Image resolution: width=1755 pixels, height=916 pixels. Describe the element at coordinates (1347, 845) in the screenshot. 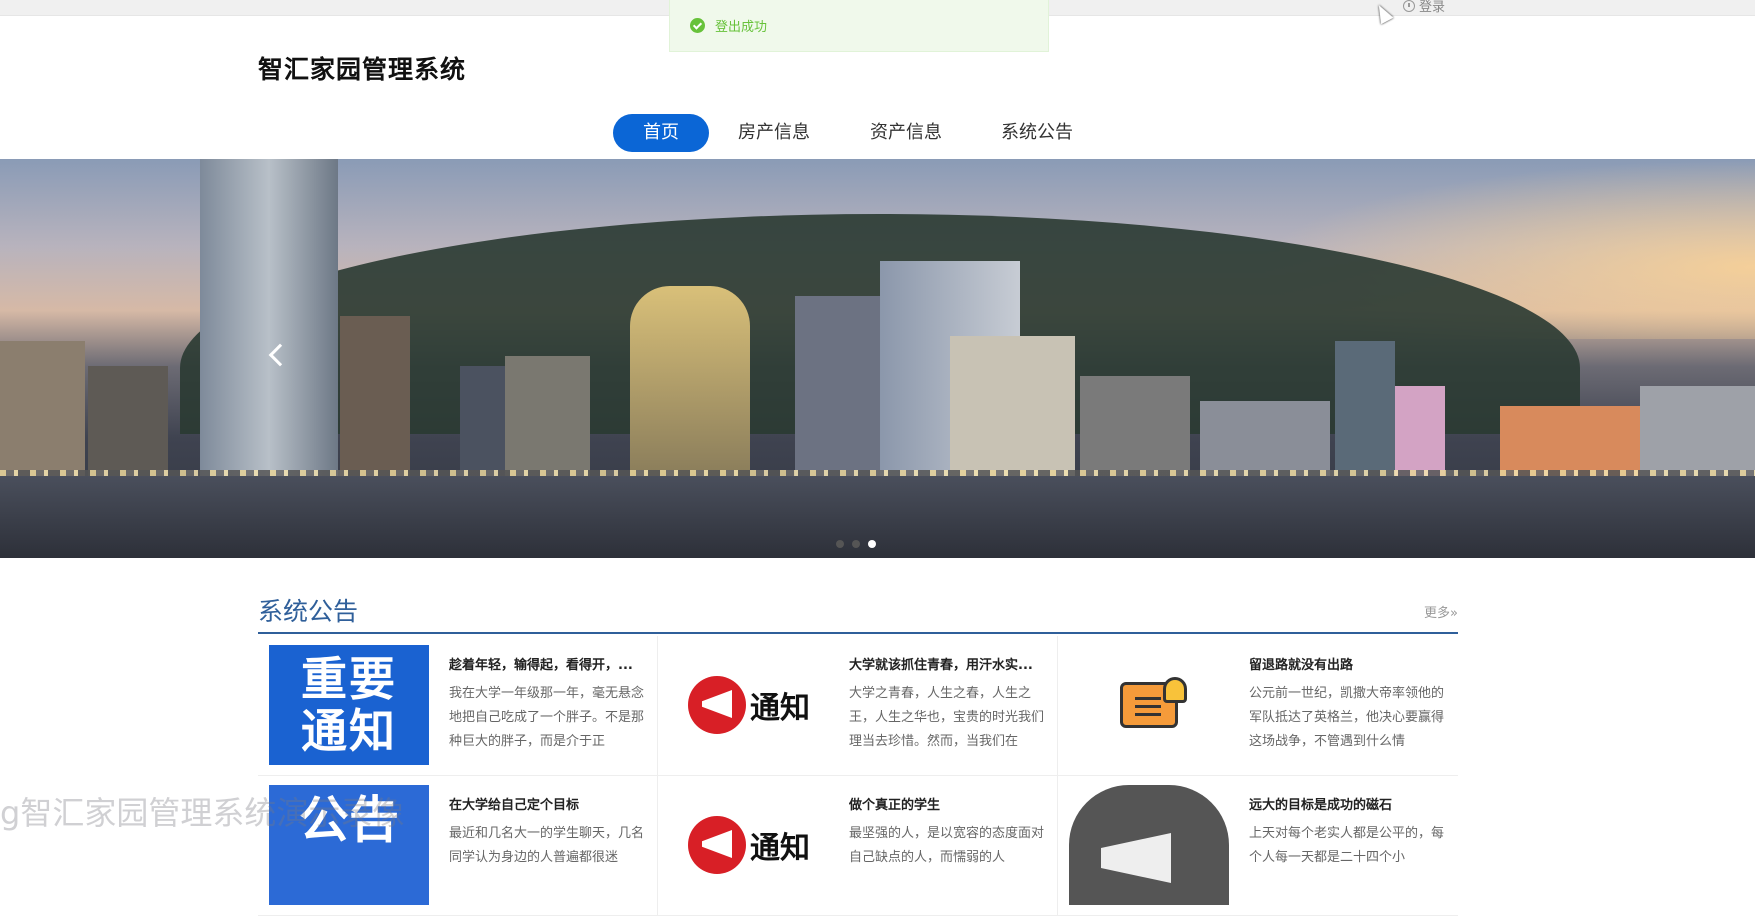

I see `announcement-summary: 上天对每个老实人都是公平的，每个人每一天都是二十四个小` at that location.